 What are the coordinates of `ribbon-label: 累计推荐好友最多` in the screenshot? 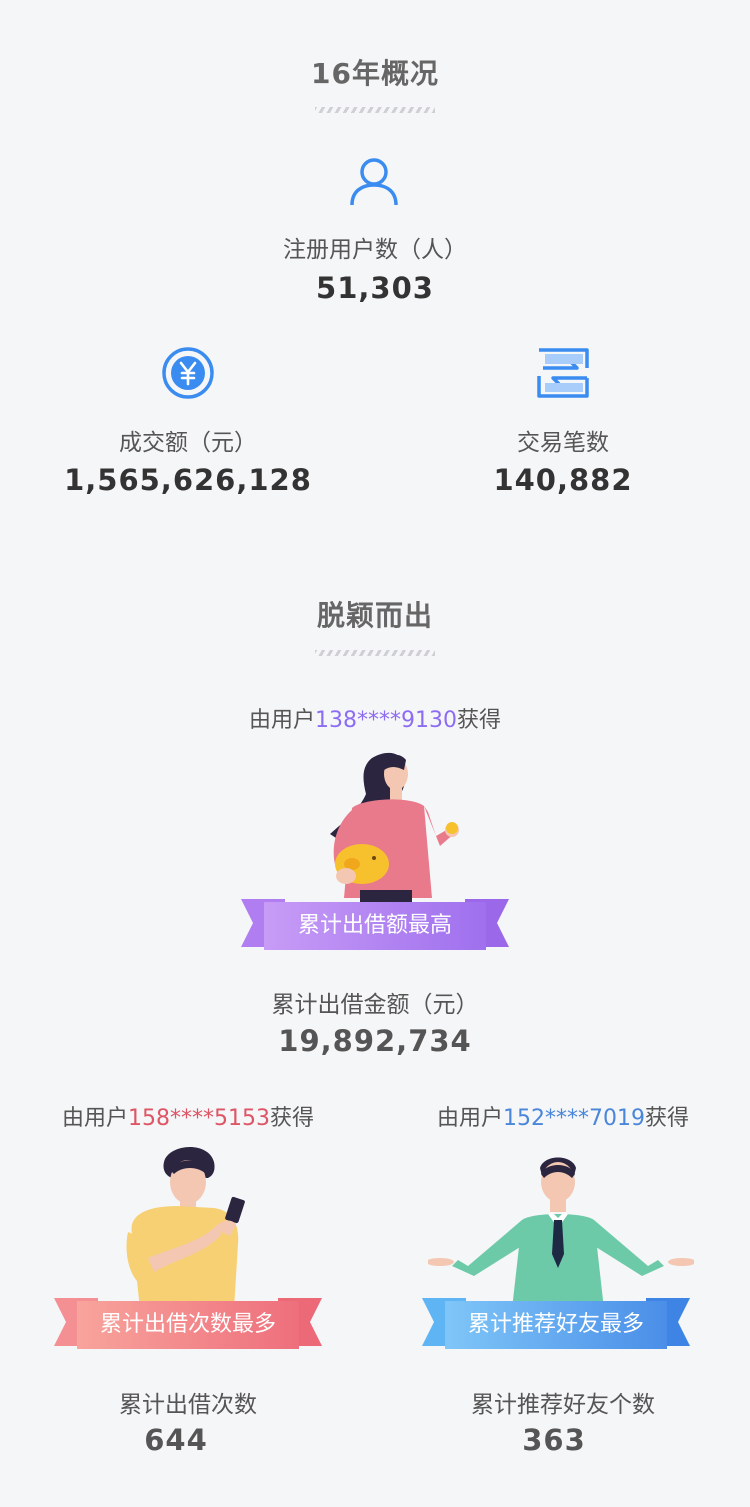 It's located at (556, 1325).